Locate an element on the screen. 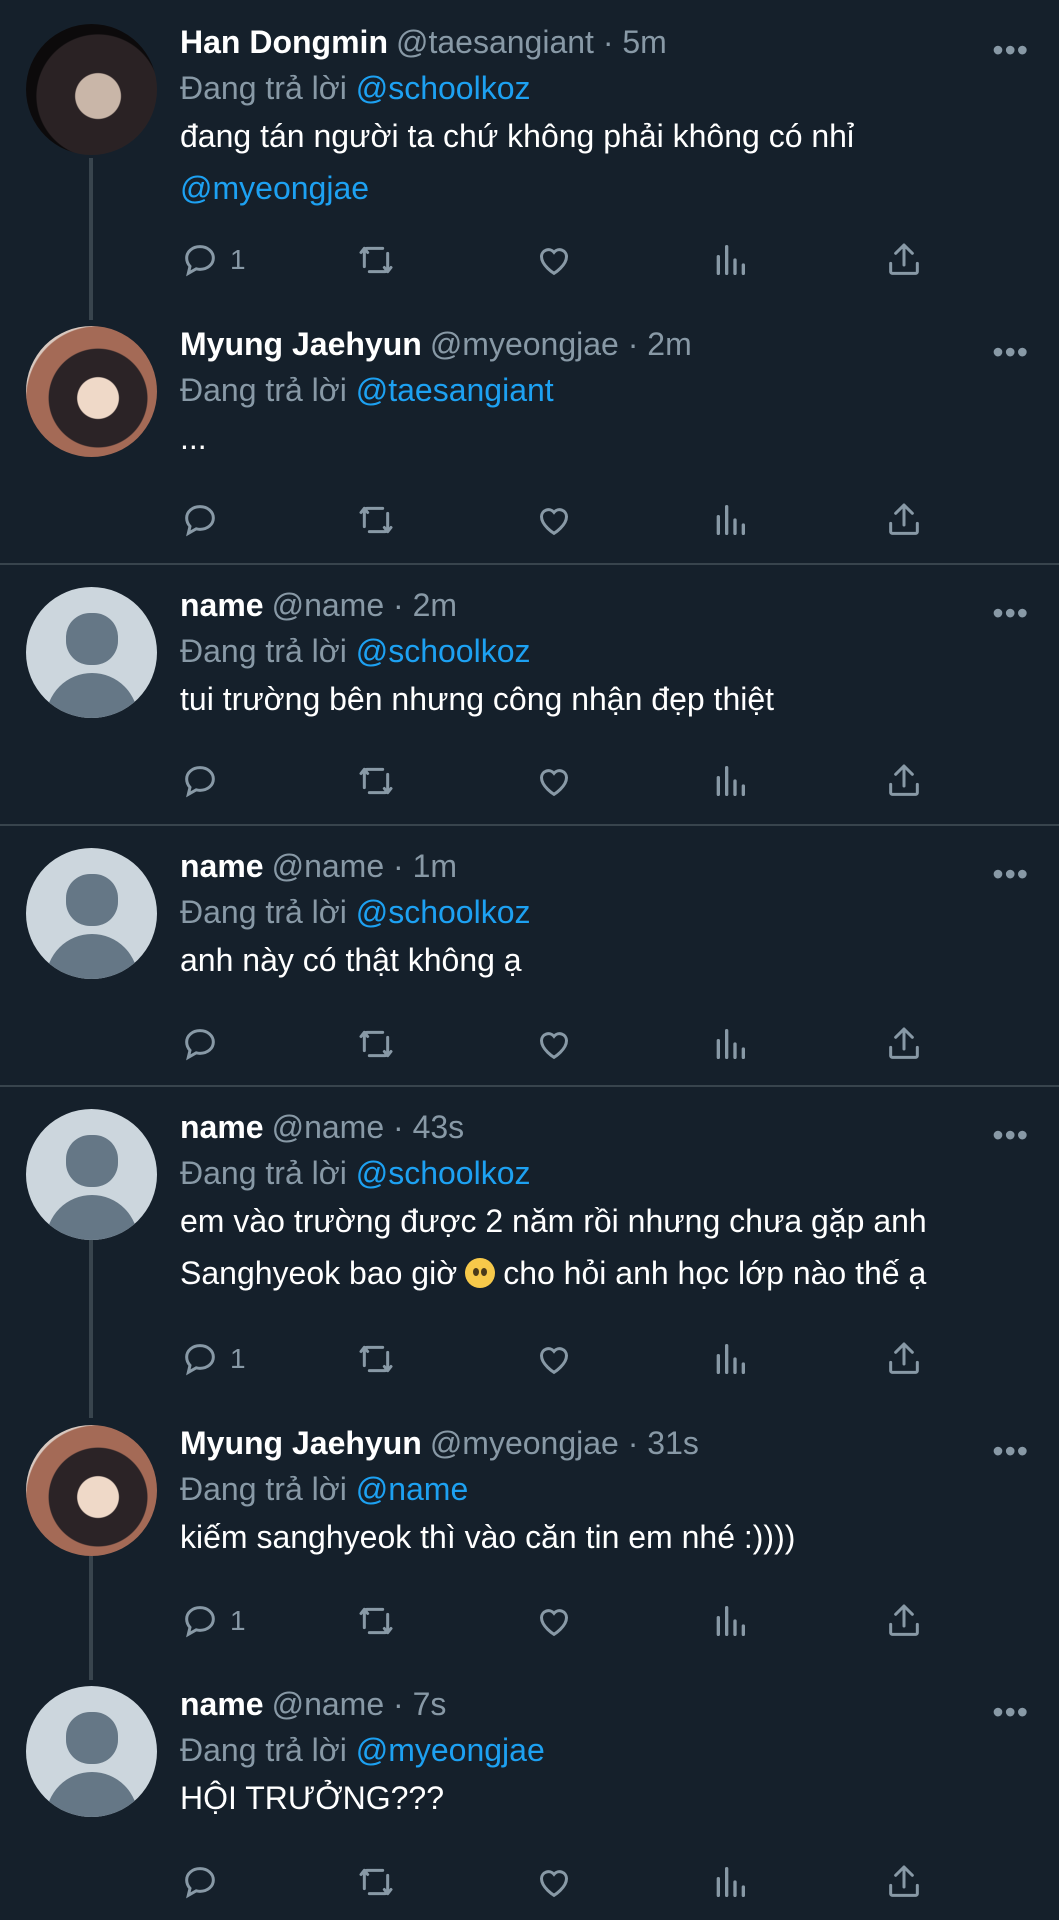  replying-to: Đang trả lời @schoolkoz is located at coordinates (355, 88).